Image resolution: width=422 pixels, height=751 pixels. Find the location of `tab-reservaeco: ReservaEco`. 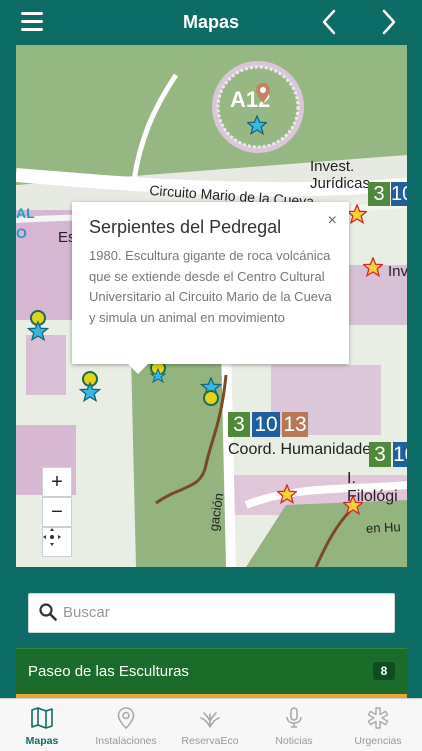

tab-reservaeco: ReservaEco is located at coordinates (210, 725).